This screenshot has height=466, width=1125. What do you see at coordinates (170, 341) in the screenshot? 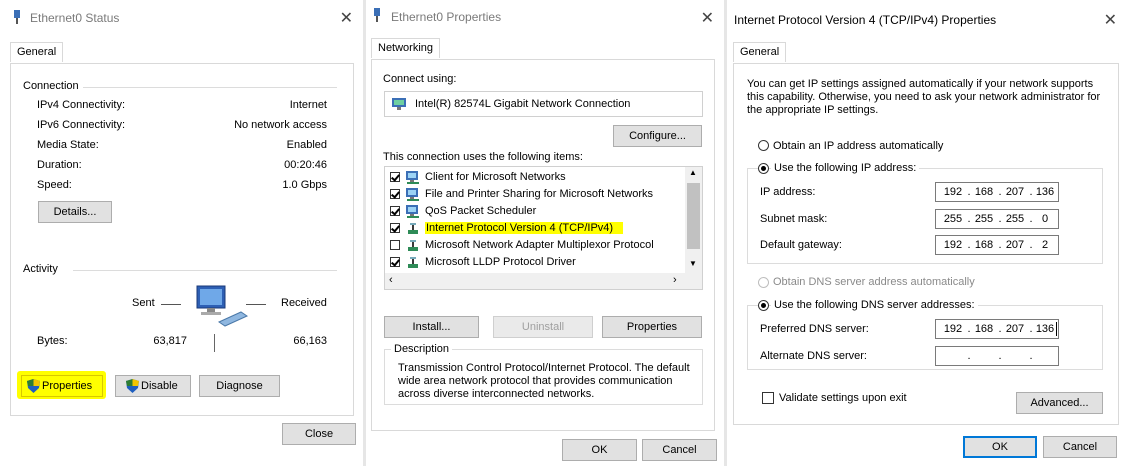
I see `bytes-sent-value: 63,817` at bounding box center [170, 341].